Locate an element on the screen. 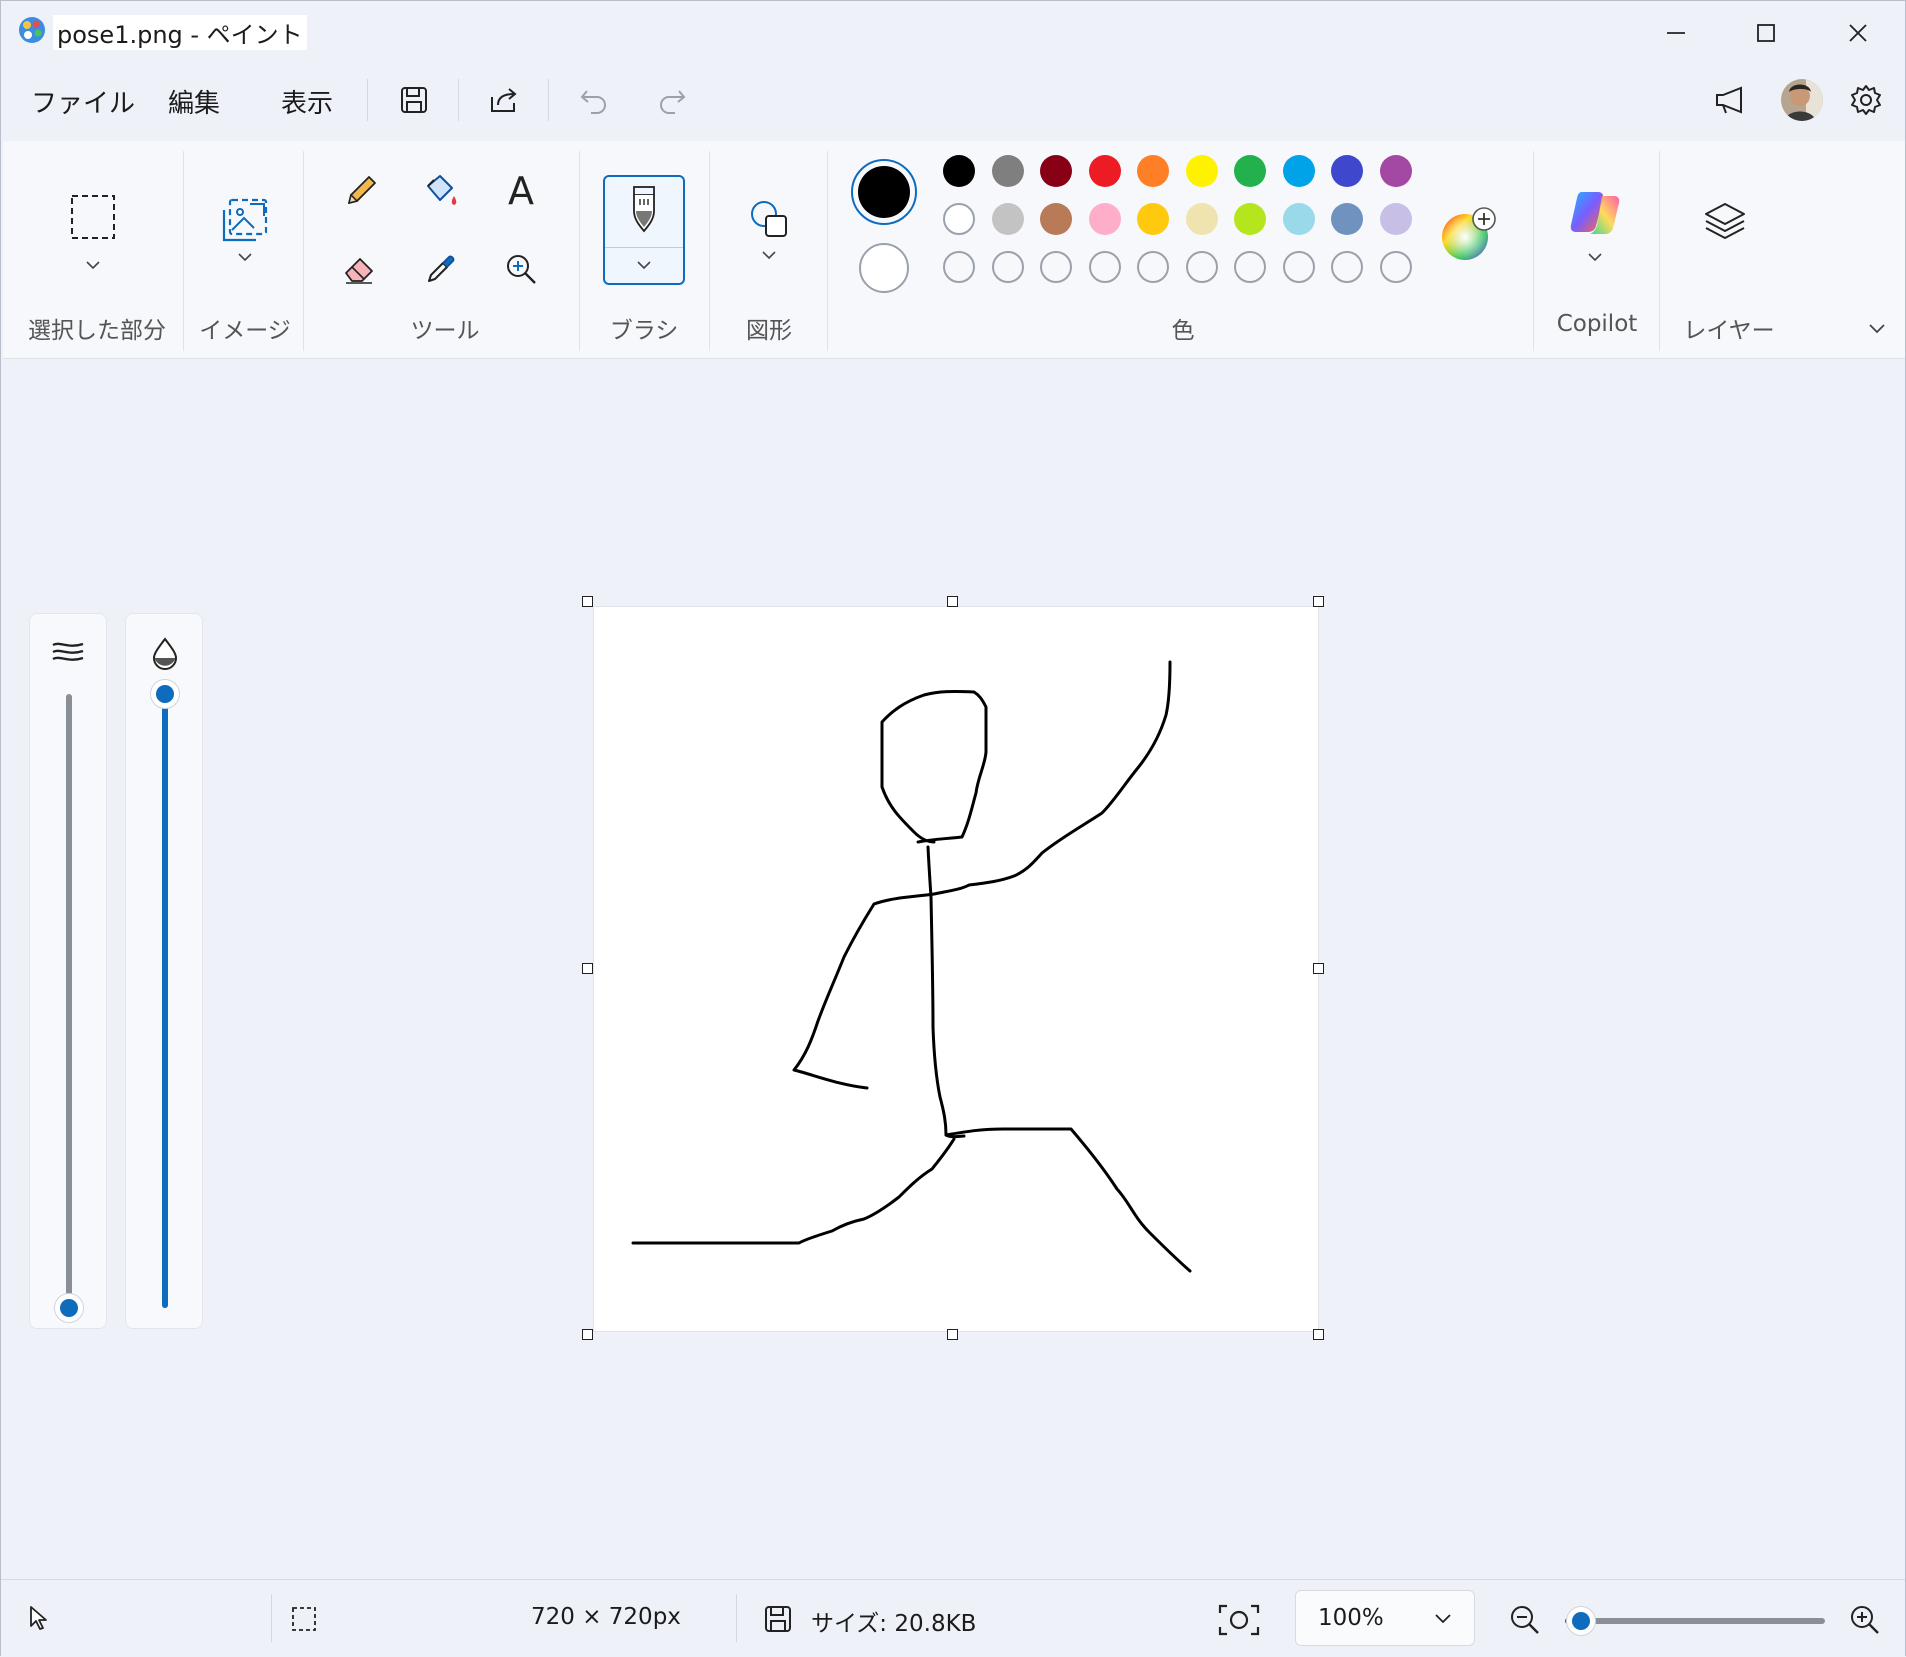 This screenshot has width=1906, height=1657. secondary-color-button is located at coordinates (884, 268).